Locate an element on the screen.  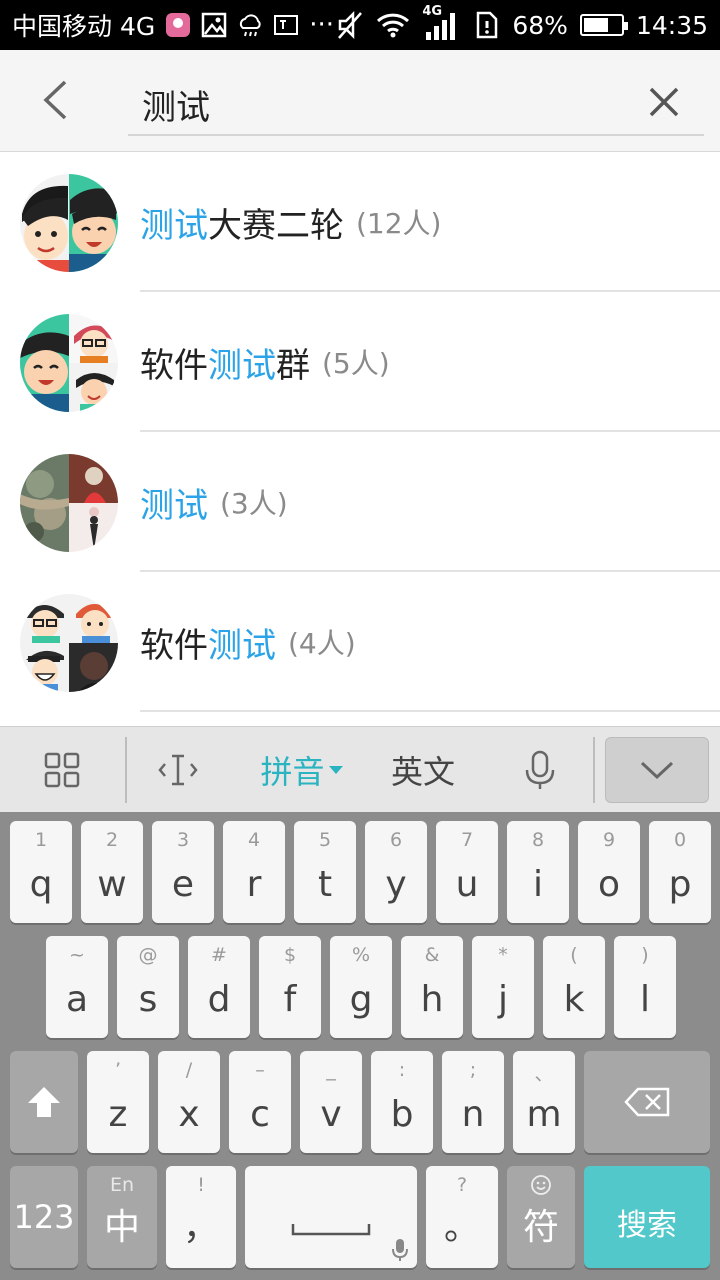
key-sublabel: 0 is located at coordinates (680, 840).